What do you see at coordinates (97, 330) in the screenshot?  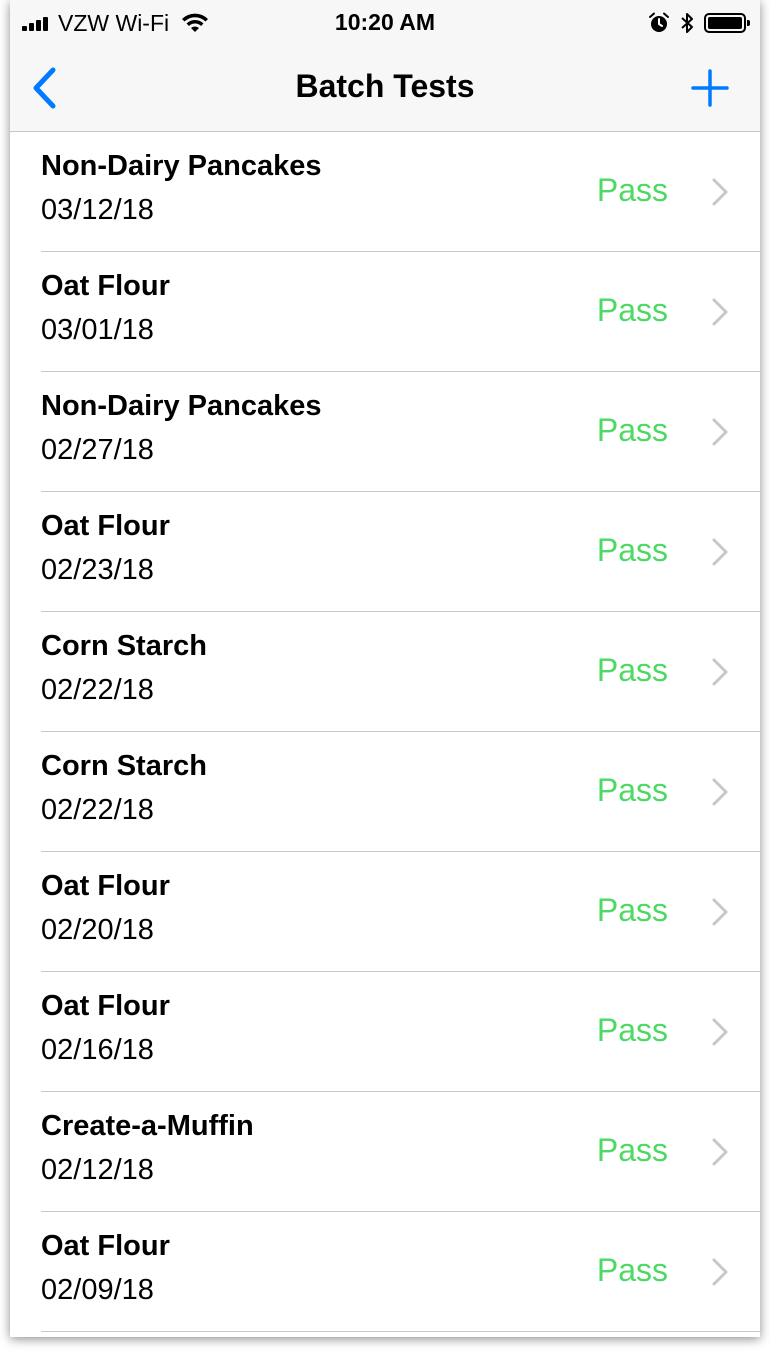 I see `test-date: 03/01/18` at bounding box center [97, 330].